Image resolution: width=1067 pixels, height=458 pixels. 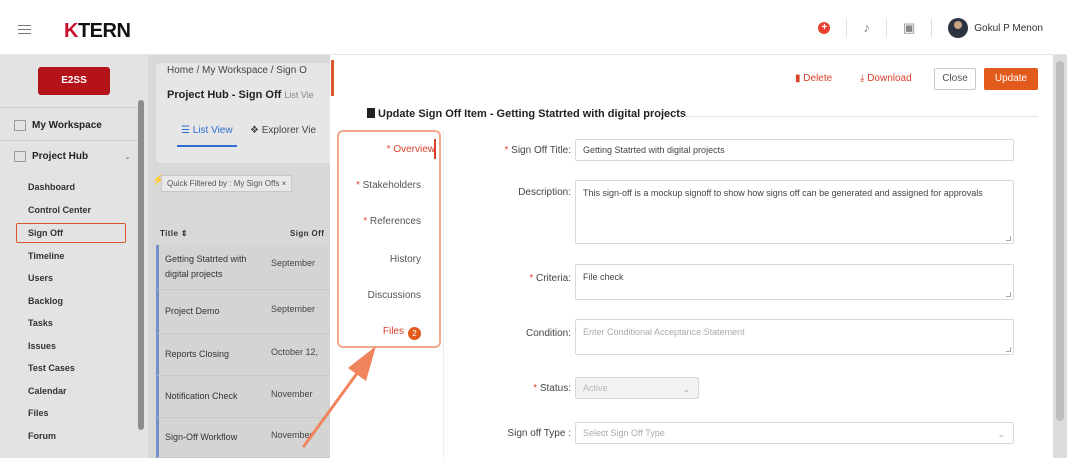 I want to click on sign-off-title-input: Getting Statrted with digital projects, so click(x=794, y=150).